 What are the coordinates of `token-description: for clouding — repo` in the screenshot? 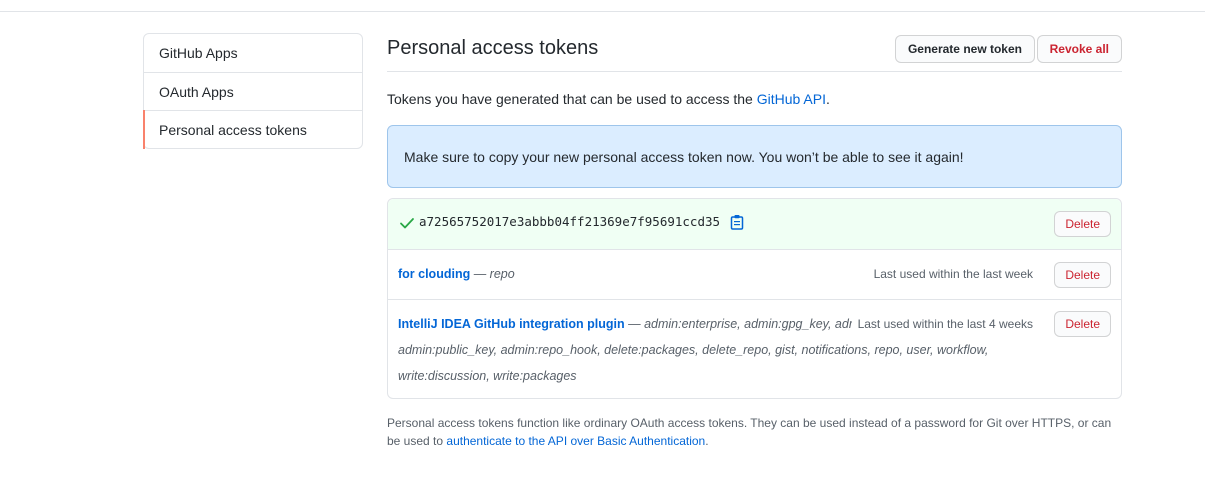 It's located at (456, 274).